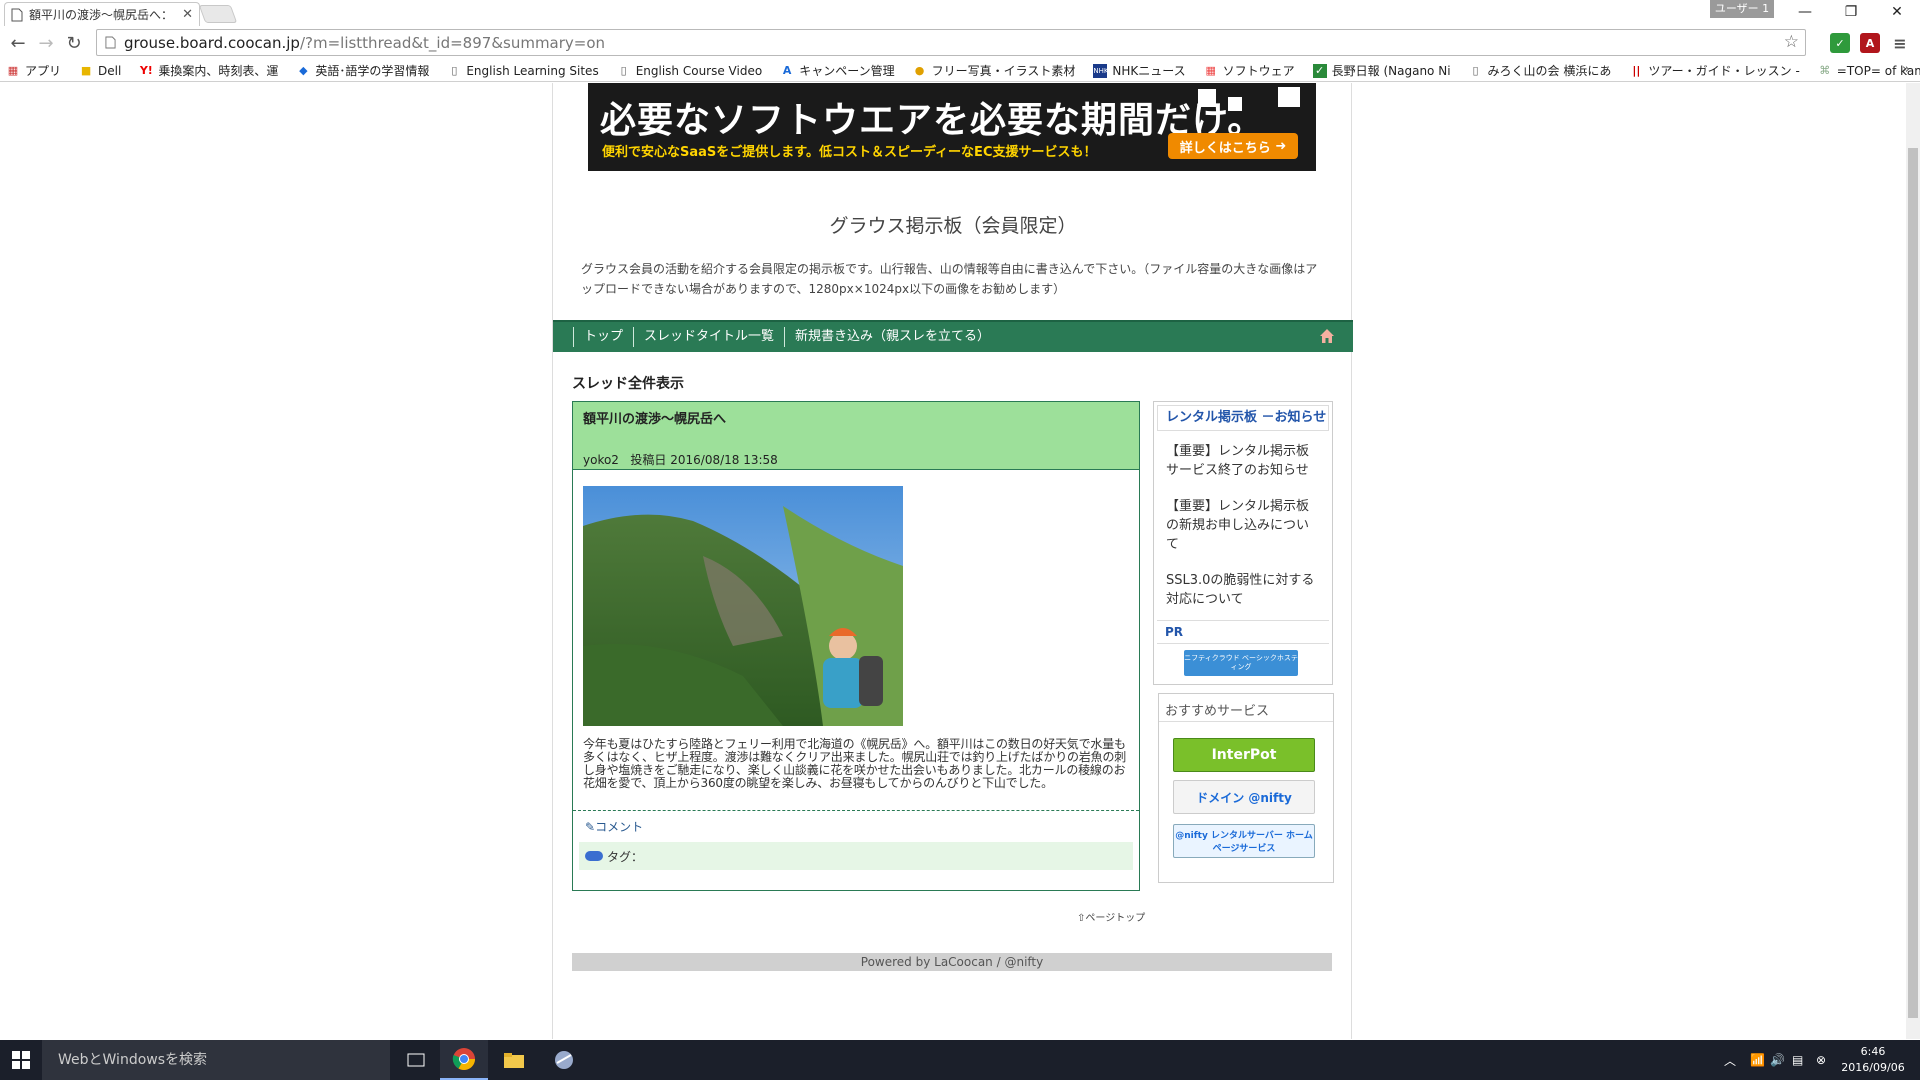 The height and width of the screenshot is (1080, 1920). What do you see at coordinates (856, 459) in the screenshot?
I see `thread-meta: yoko2 投稿日 2016/08/18 13:58` at bounding box center [856, 459].